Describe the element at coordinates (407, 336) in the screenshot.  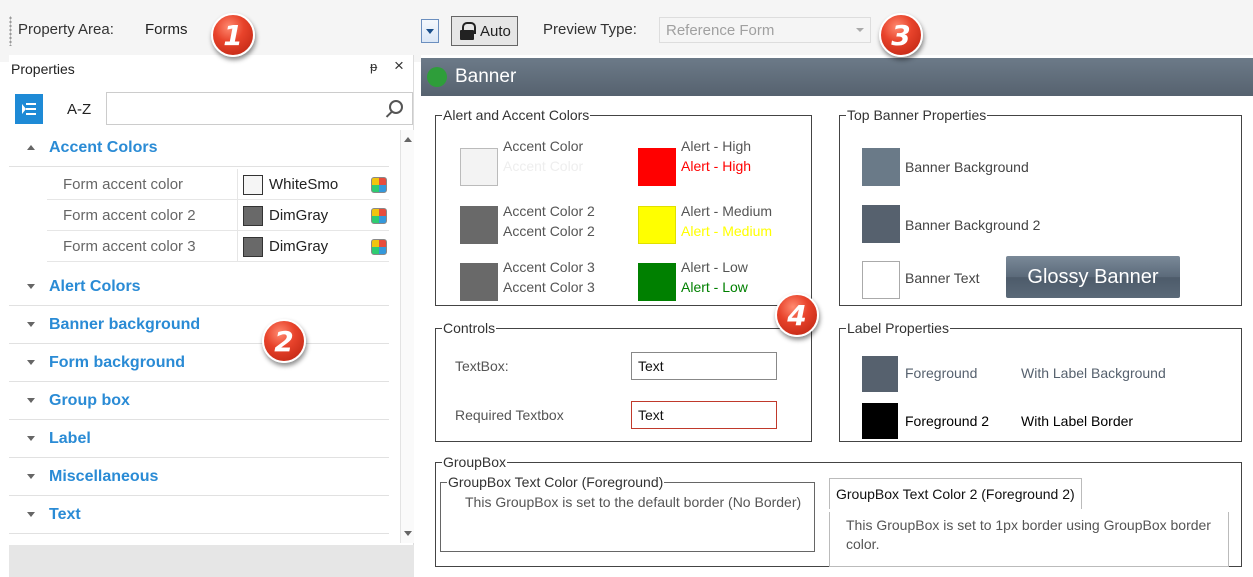
I see `property-grid-scrollbar` at that location.